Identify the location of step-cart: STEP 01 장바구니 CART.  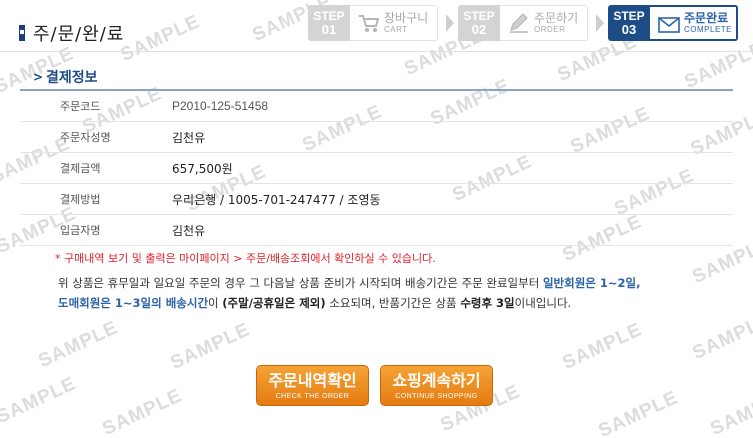
(373, 23).